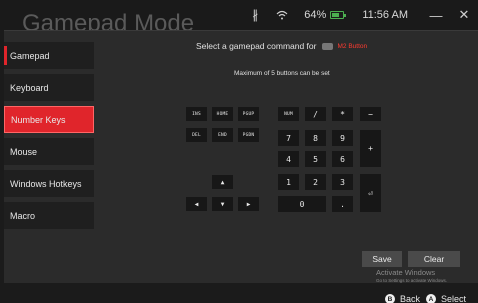 Image resolution: width=478 pixels, height=303 pixels. I want to click on key-num: NUM, so click(288, 114).